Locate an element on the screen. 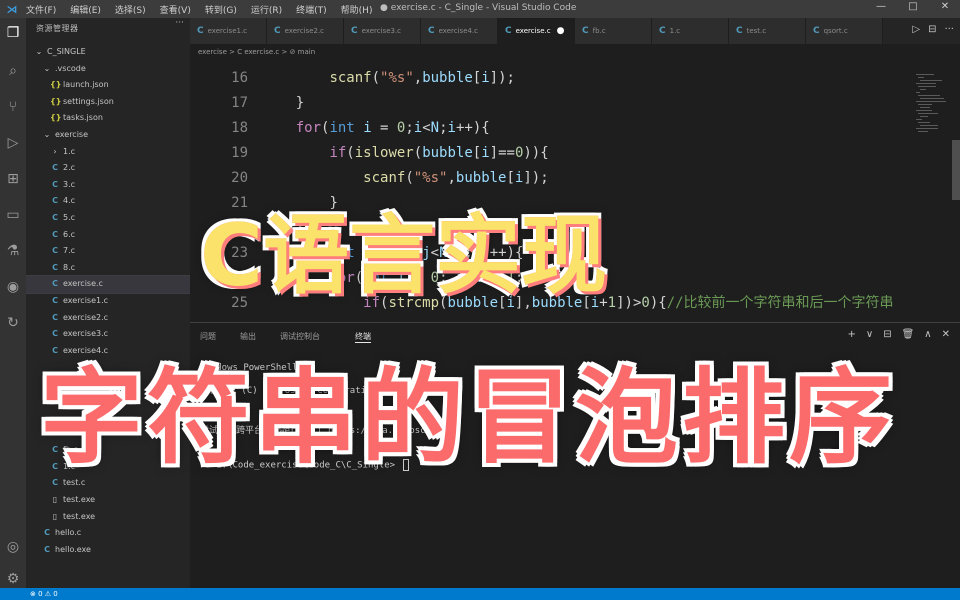  editor-tab: Cexercise2.c is located at coordinates (305, 31).